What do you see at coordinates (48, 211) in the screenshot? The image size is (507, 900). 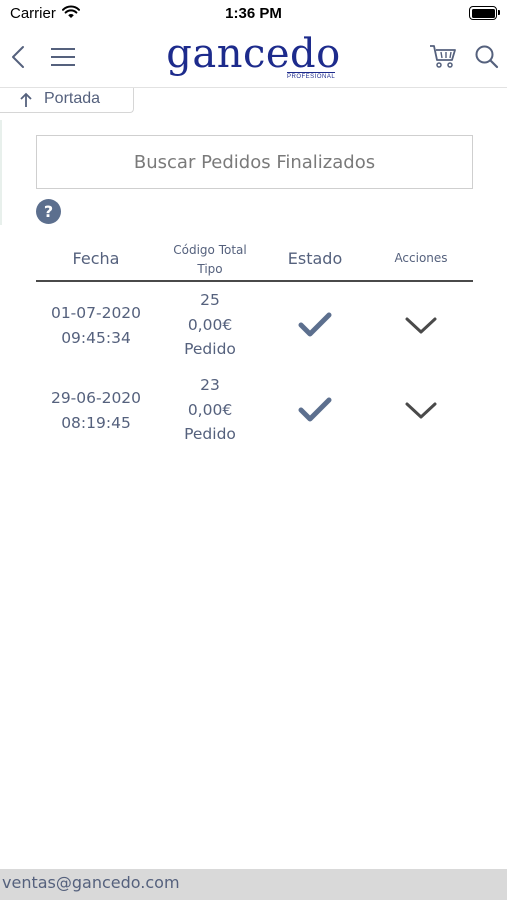 I see `help-icon: ?` at bounding box center [48, 211].